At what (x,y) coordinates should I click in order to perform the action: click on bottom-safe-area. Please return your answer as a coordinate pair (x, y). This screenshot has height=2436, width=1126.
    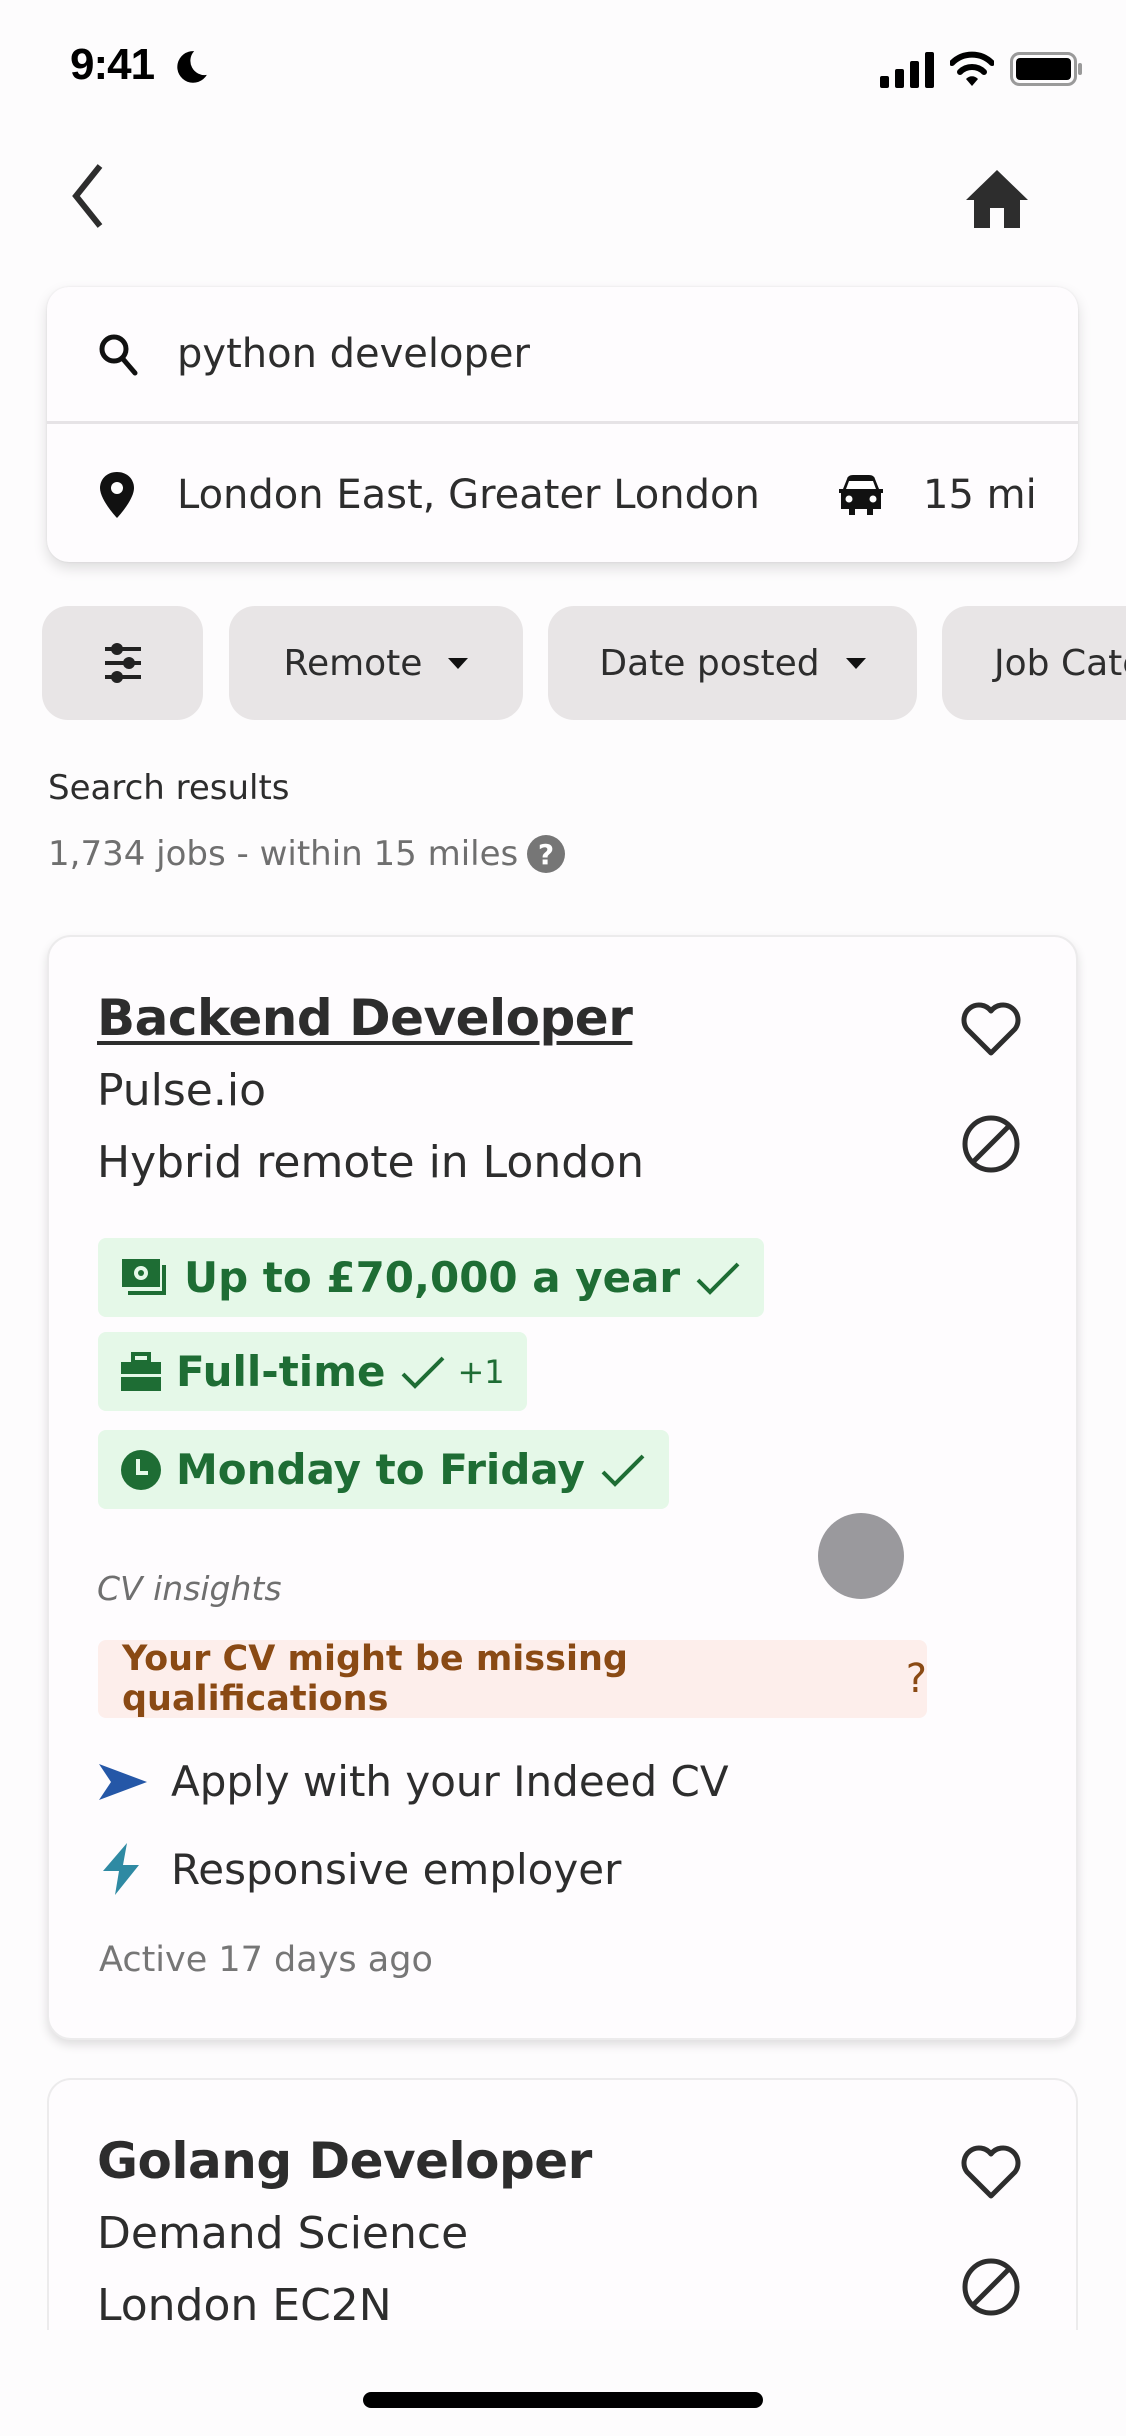
    Looking at the image, I should click on (563, 2383).